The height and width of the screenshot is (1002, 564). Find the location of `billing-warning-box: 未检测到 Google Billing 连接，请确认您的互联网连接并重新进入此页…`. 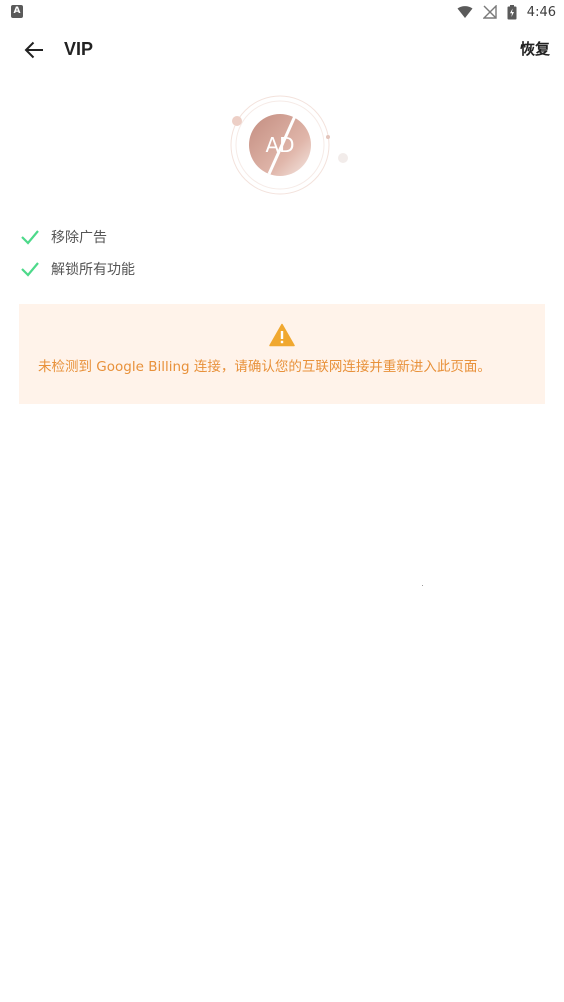

billing-warning-box: 未检测到 Google Billing 连接，请确认您的互联网连接并重新进入此页… is located at coordinates (282, 354).